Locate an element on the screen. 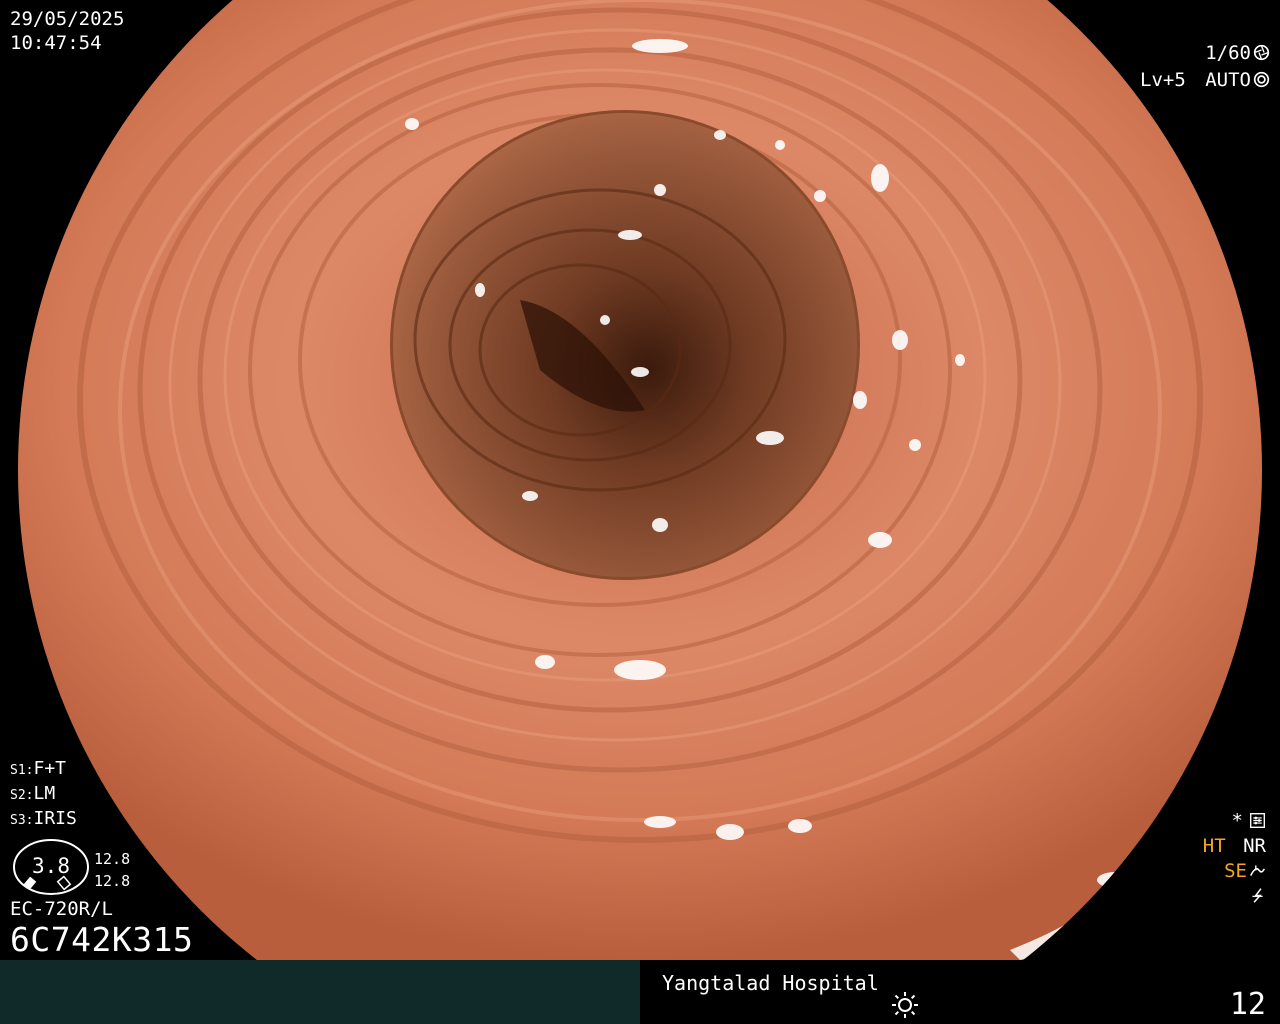  footer-right-panel: Yangtalad Hospital 12 is located at coordinates (960, 992).